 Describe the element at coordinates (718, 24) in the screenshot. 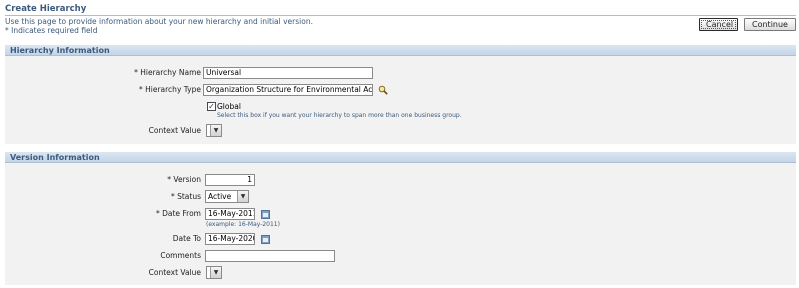

I see `cancel-button: Cancel` at that location.